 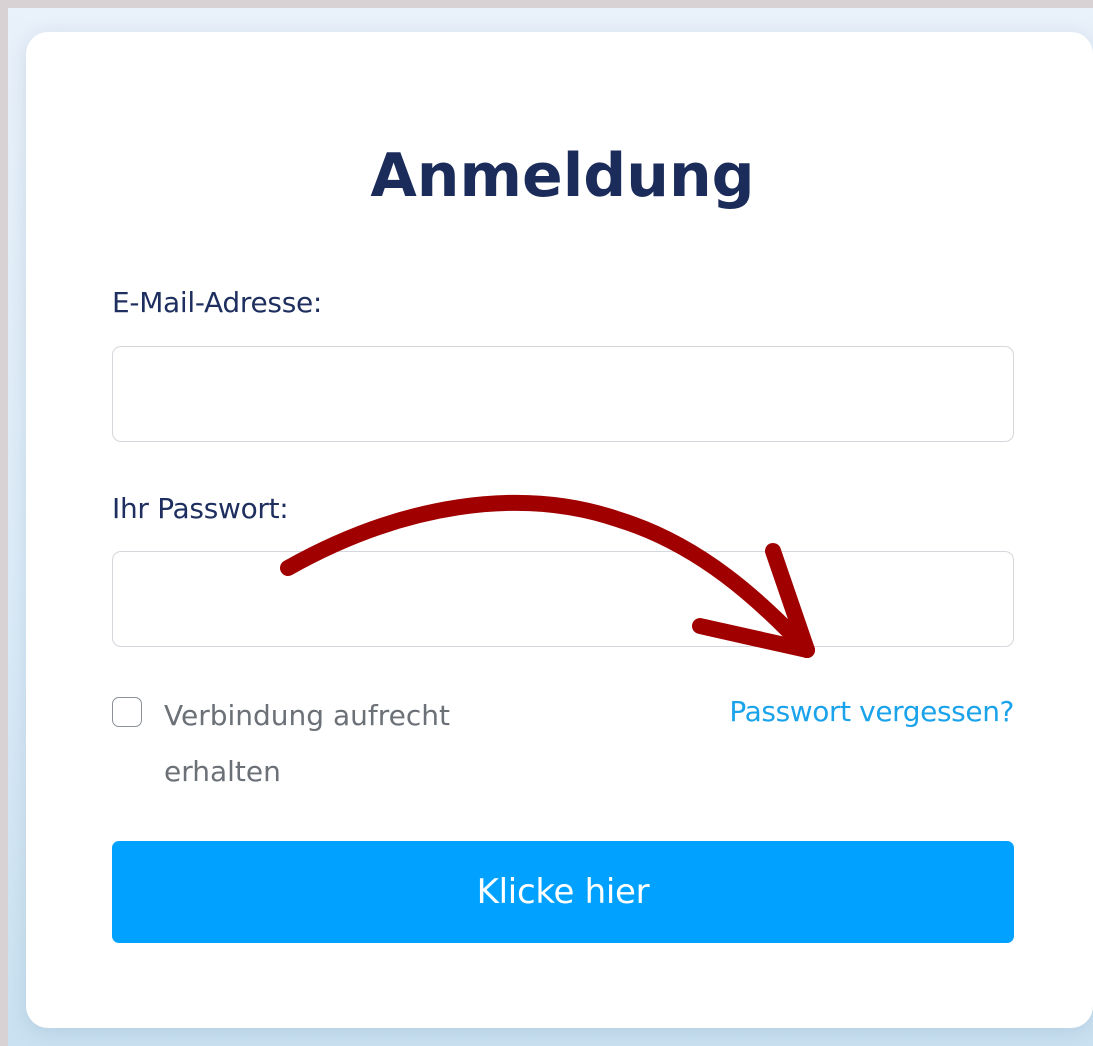 What do you see at coordinates (563, 394) in the screenshot?
I see `email-field` at bounding box center [563, 394].